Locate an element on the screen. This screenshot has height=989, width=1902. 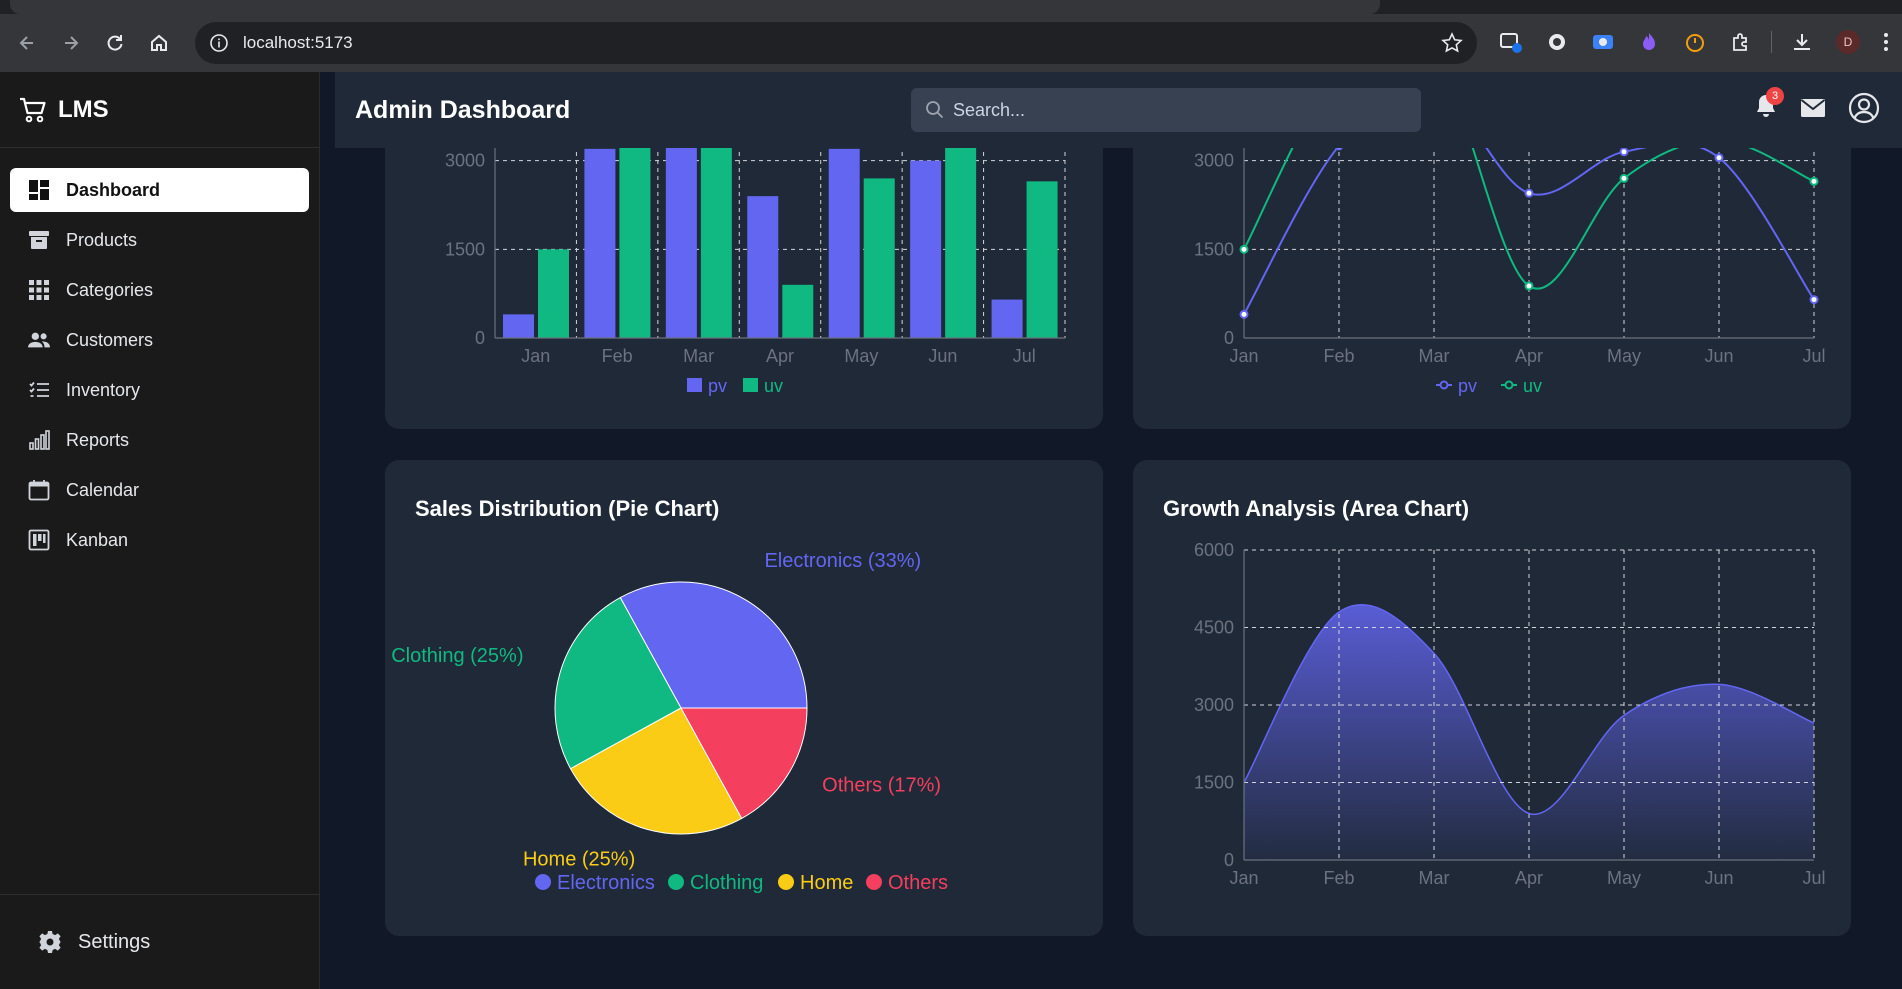
bar-x-tick-label: Feb is located at coordinates (617, 356).